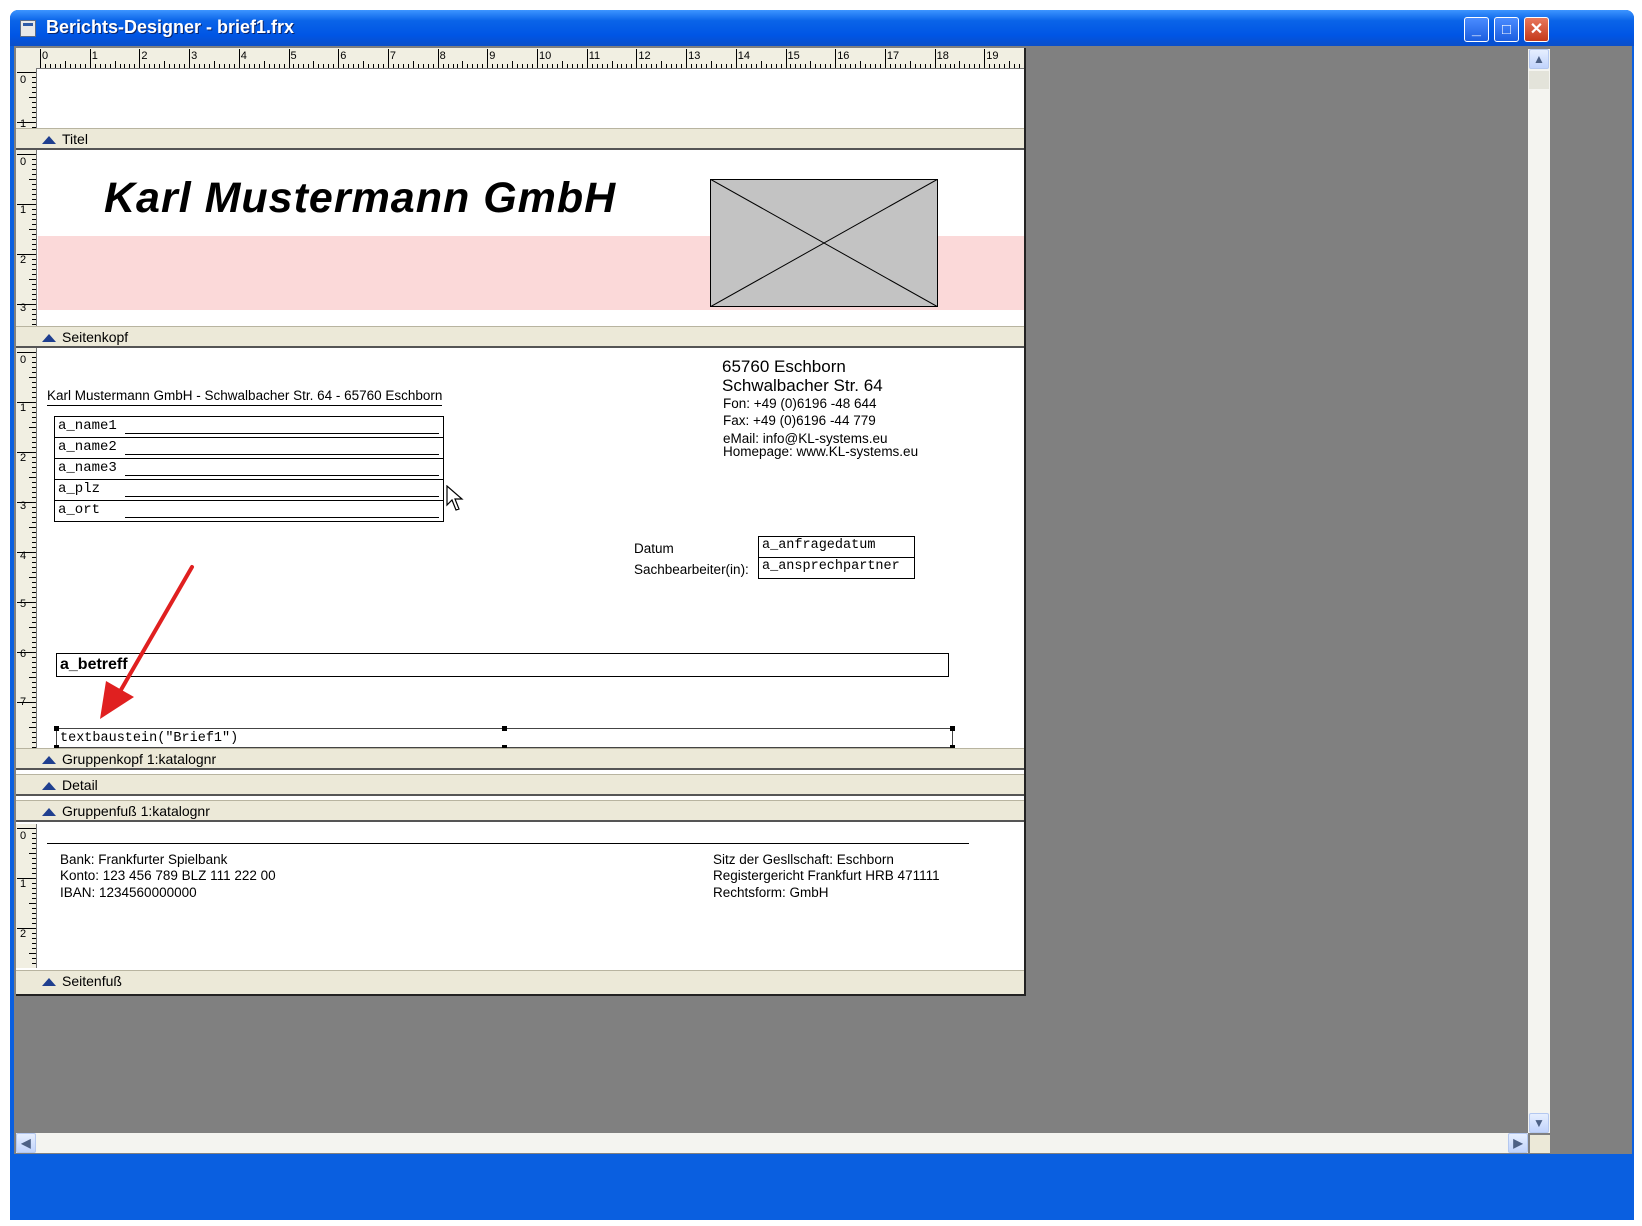 The width and height of the screenshot is (1642, 1226). What do you see at coordinates (26, 1143) in the screenshot?
I see `scroll-left-button: ◀` at bounding box center [26, 1143].